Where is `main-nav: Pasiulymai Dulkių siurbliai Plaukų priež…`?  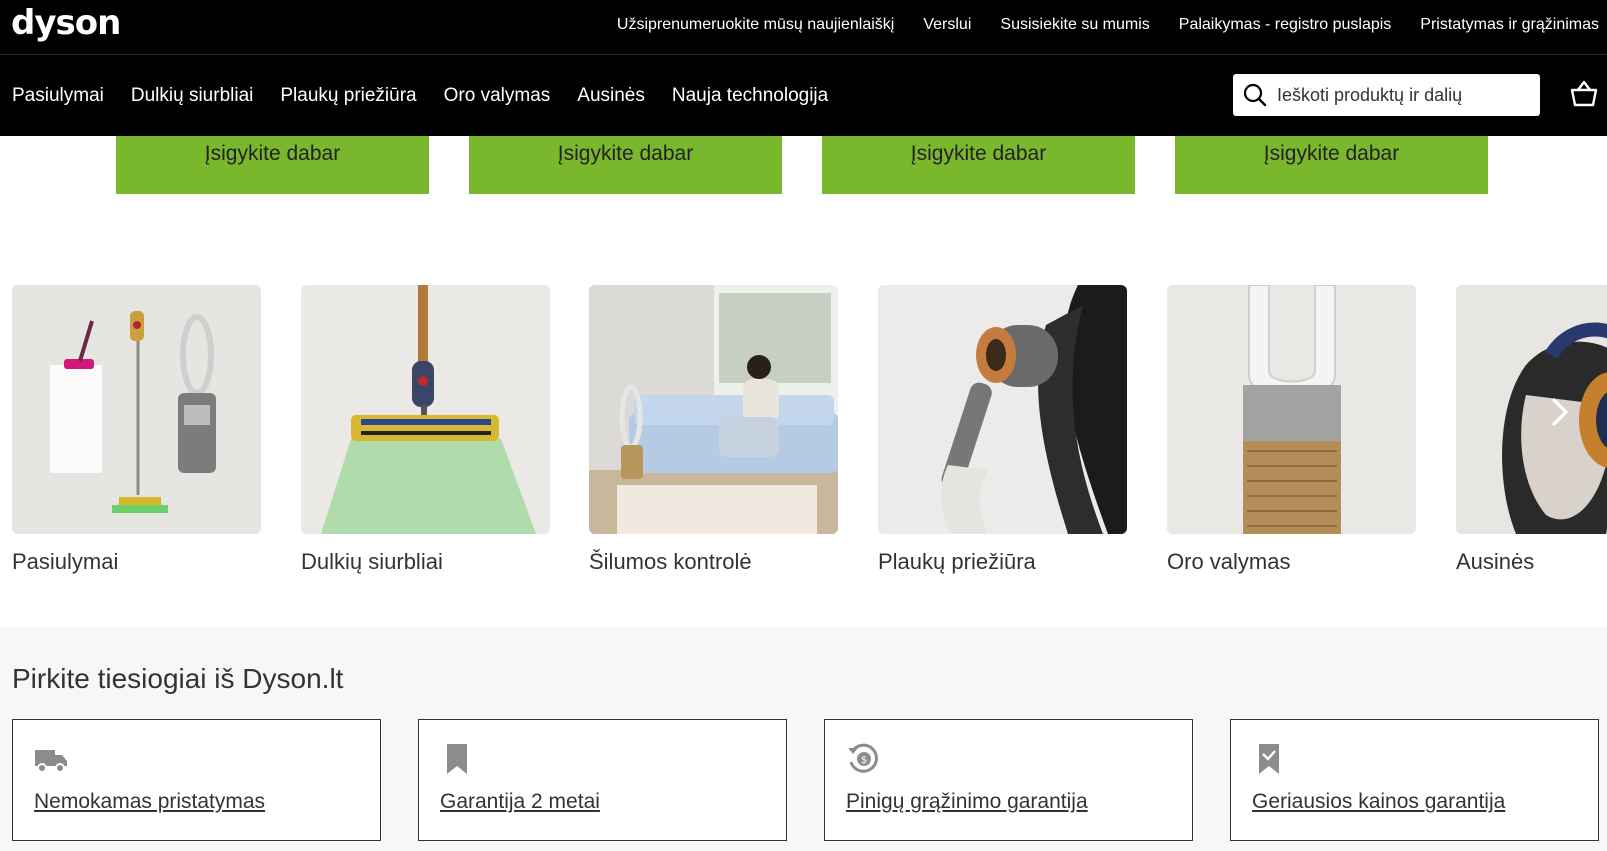
main-nav: Pasiulymai Dulkių siurbliai Plaukų priež… is located at coordinates (433, 95).